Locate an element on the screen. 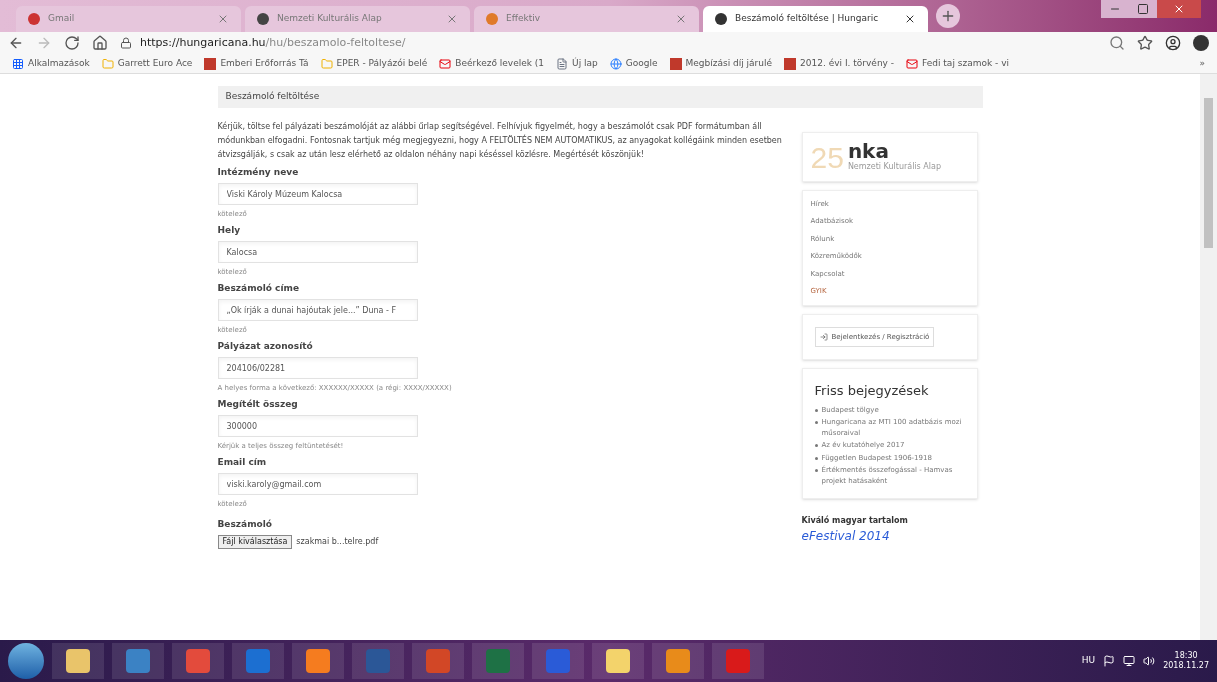 This screenshot has height=682, width=1217. bookmark-link: Új lap is located at coordinates (585, 63).